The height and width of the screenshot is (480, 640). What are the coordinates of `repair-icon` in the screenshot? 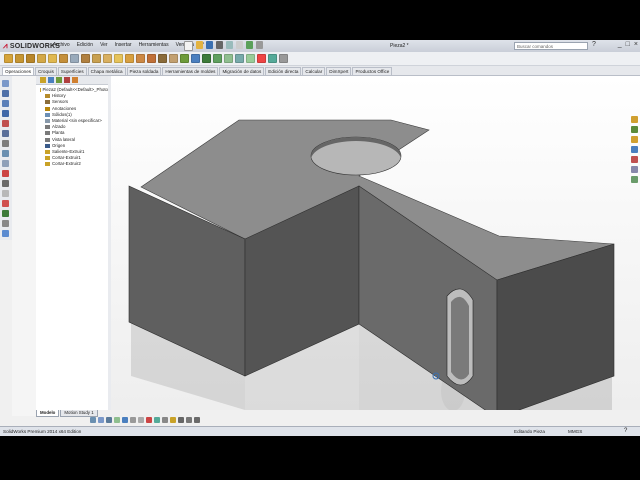 It's located at (5, 193).